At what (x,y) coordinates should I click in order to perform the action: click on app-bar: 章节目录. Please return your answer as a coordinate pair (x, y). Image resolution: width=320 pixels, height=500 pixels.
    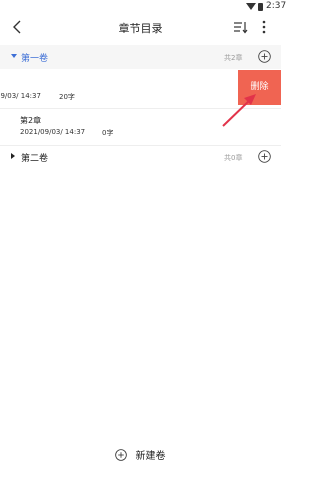
    Looking at the image, I should click on (140, 28).